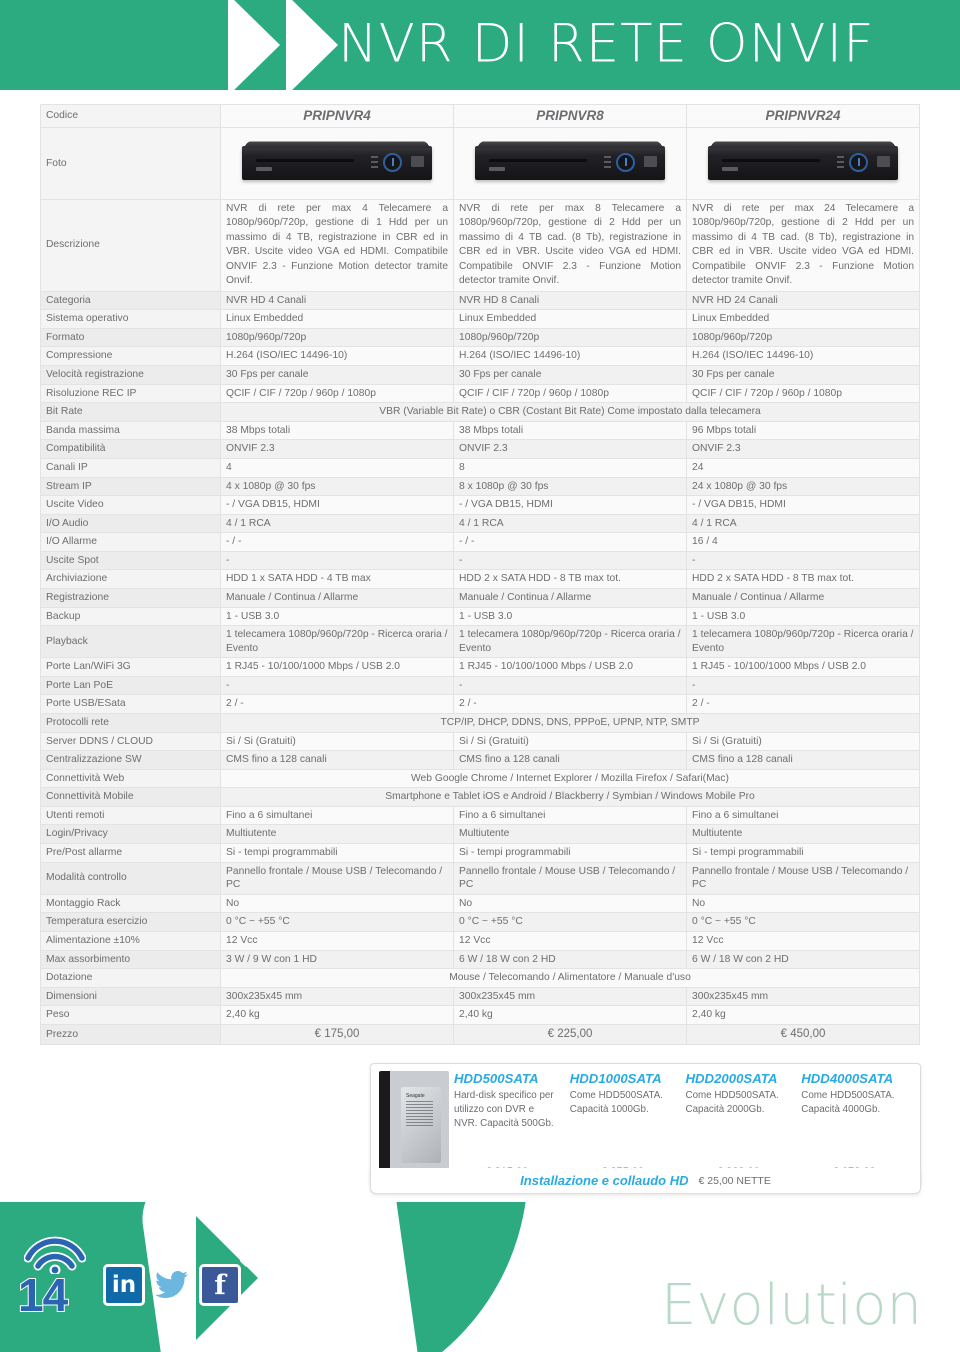  What do you see at coordinates (732, 1102) in the screenshot?
I see `hdd-description-3: Come HDD500SATA. Capacità 2000Gb.` at bounding box center [732, 1102].